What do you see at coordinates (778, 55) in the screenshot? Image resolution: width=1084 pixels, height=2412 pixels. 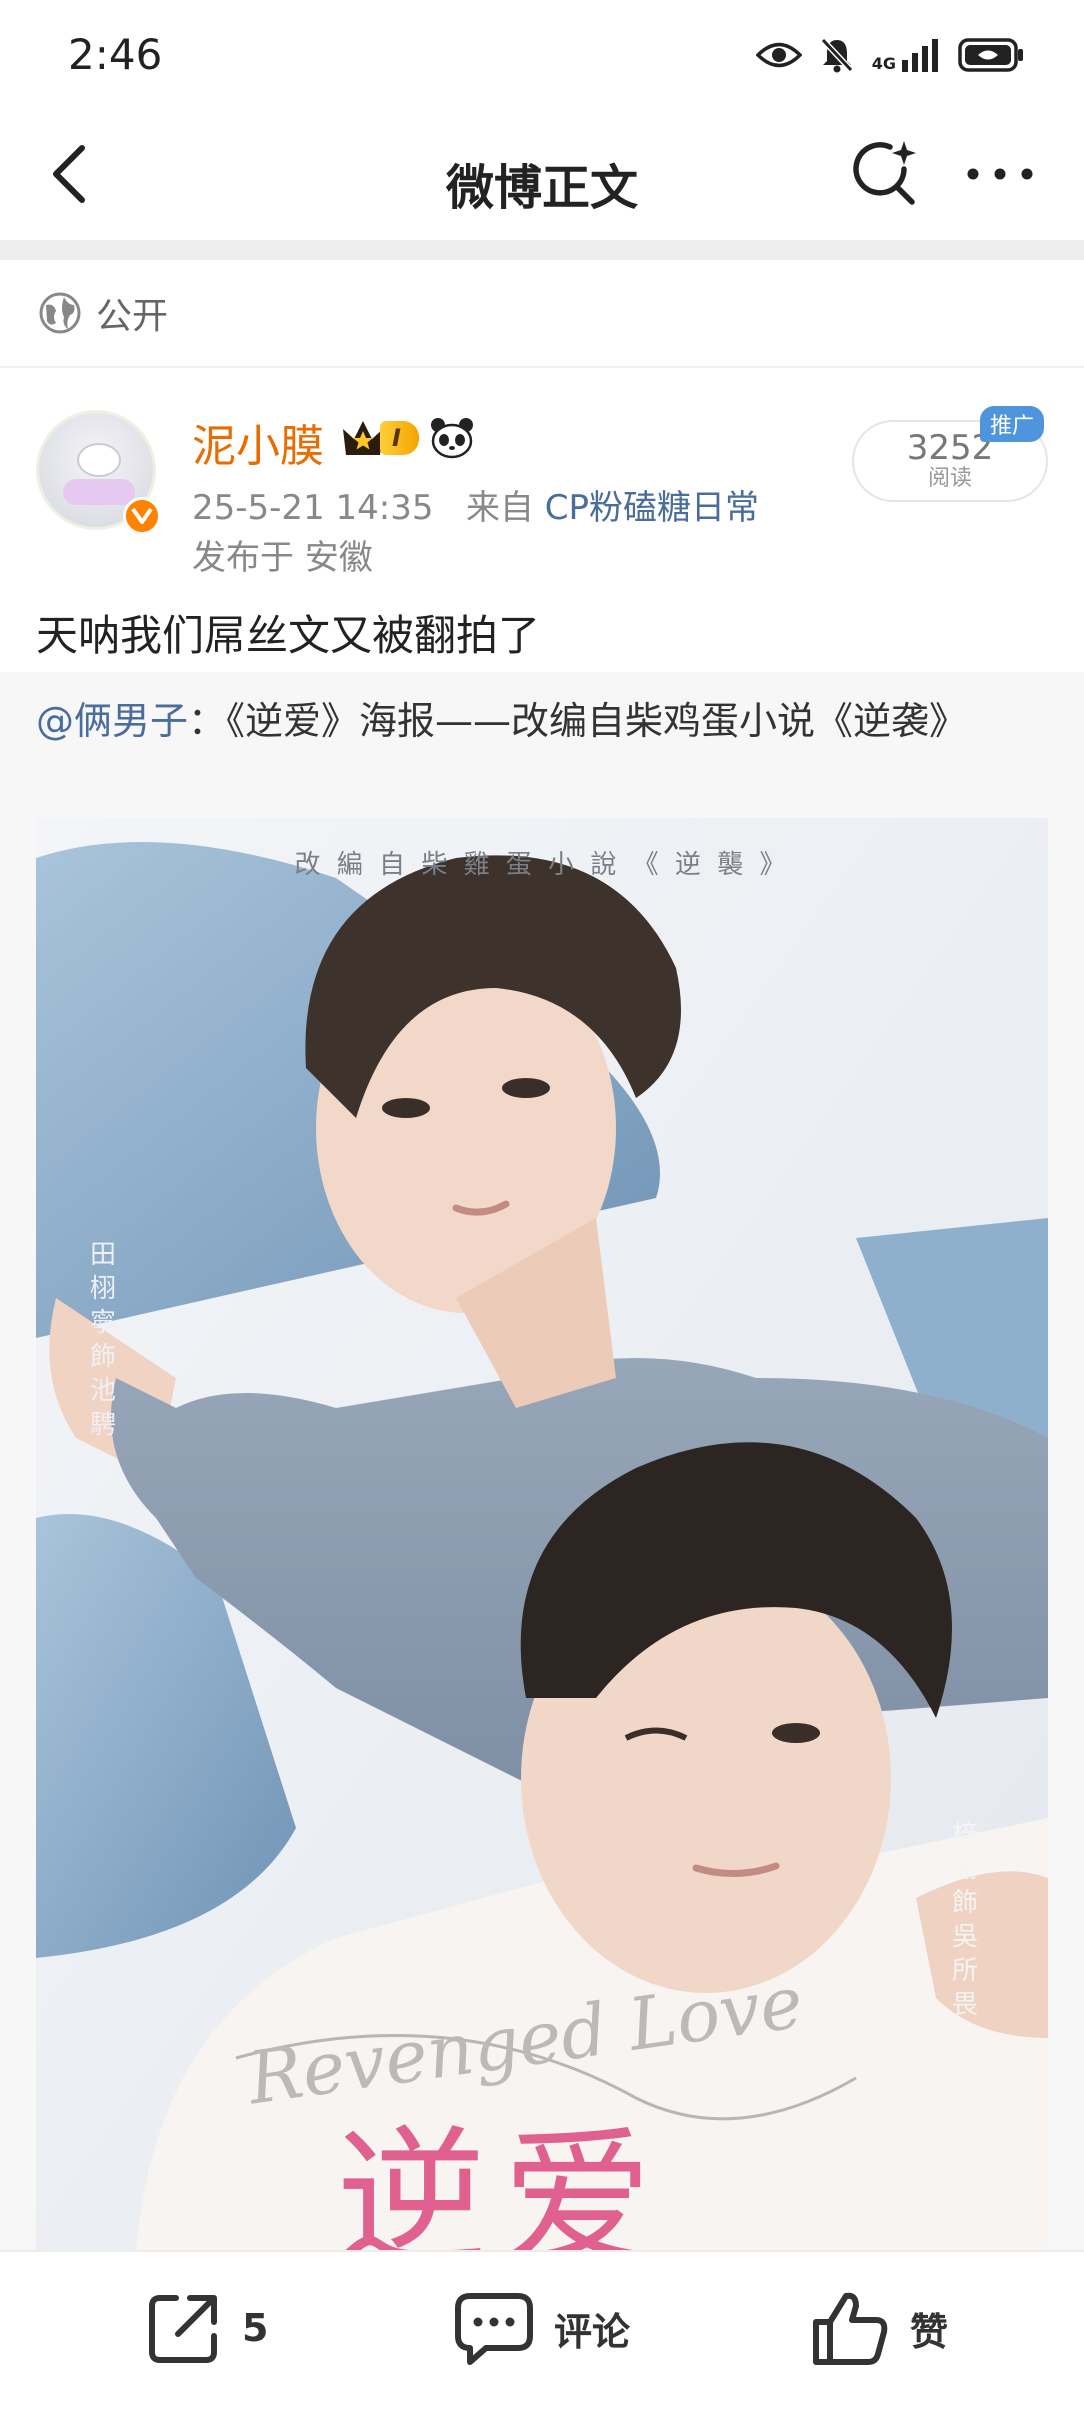 I see `eye-icon` at bounding box center [778, 55].